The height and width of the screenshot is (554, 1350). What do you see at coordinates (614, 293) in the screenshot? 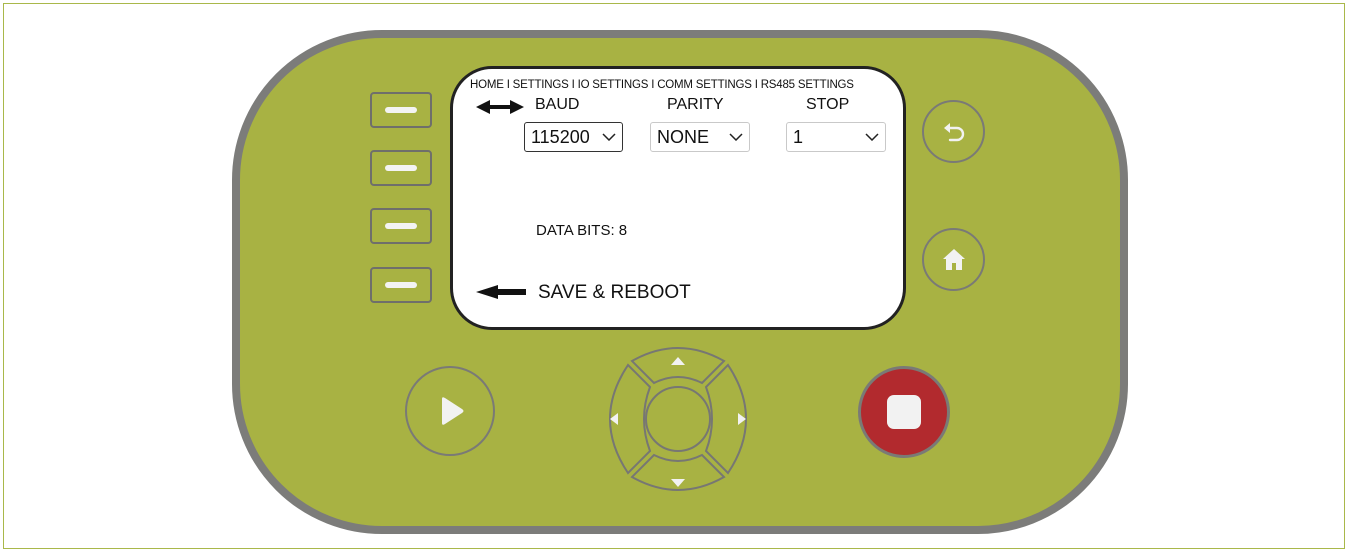
I see `save-reboot-option: SAVE & REBOOT` at bounding box center [614, 293].